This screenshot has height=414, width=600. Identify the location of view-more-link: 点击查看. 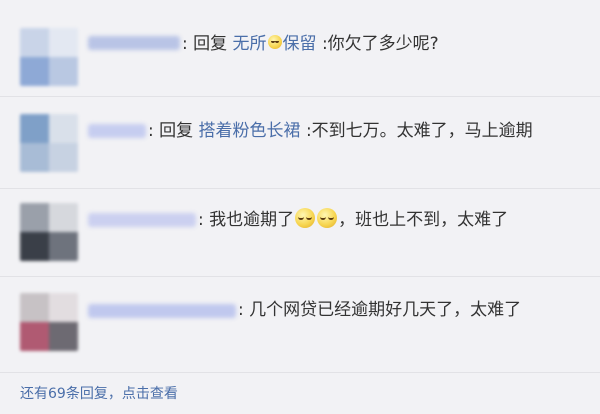
(150, 394).